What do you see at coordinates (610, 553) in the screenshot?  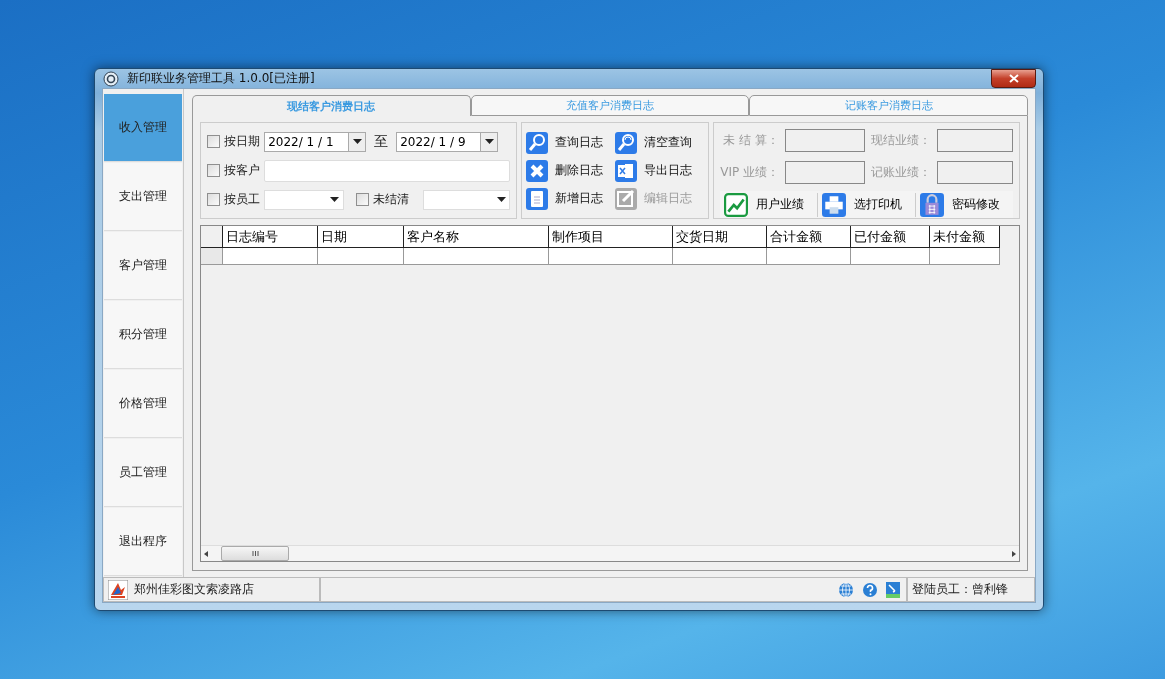 I see `horizontal-scrollbar` at bounding box center [610, 553].